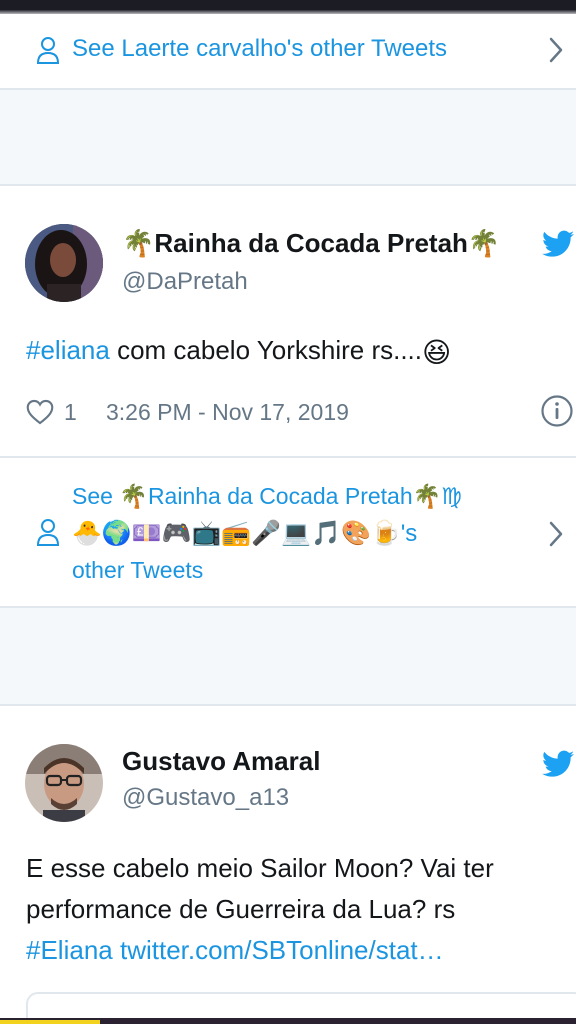 This screenshot has height=1024, width=576. Describe the element at coordinates (221, 761) in the screenshot. I see `user-display-name: Gustavo Amaral` at that location.